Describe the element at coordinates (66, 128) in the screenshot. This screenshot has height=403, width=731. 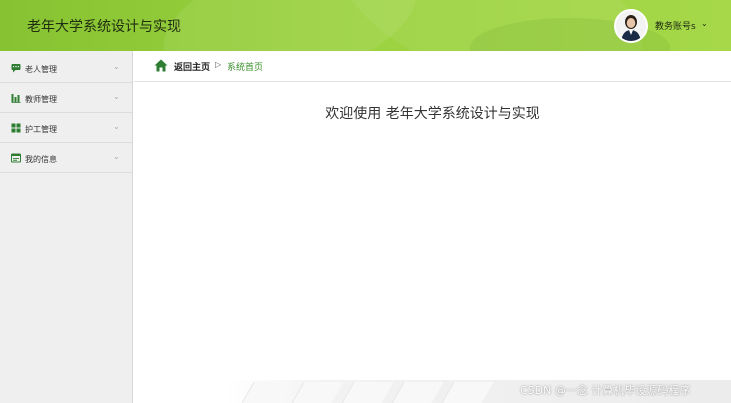
I see `sidebar-item-caregivers: 护工管理 ⌄` at that location.